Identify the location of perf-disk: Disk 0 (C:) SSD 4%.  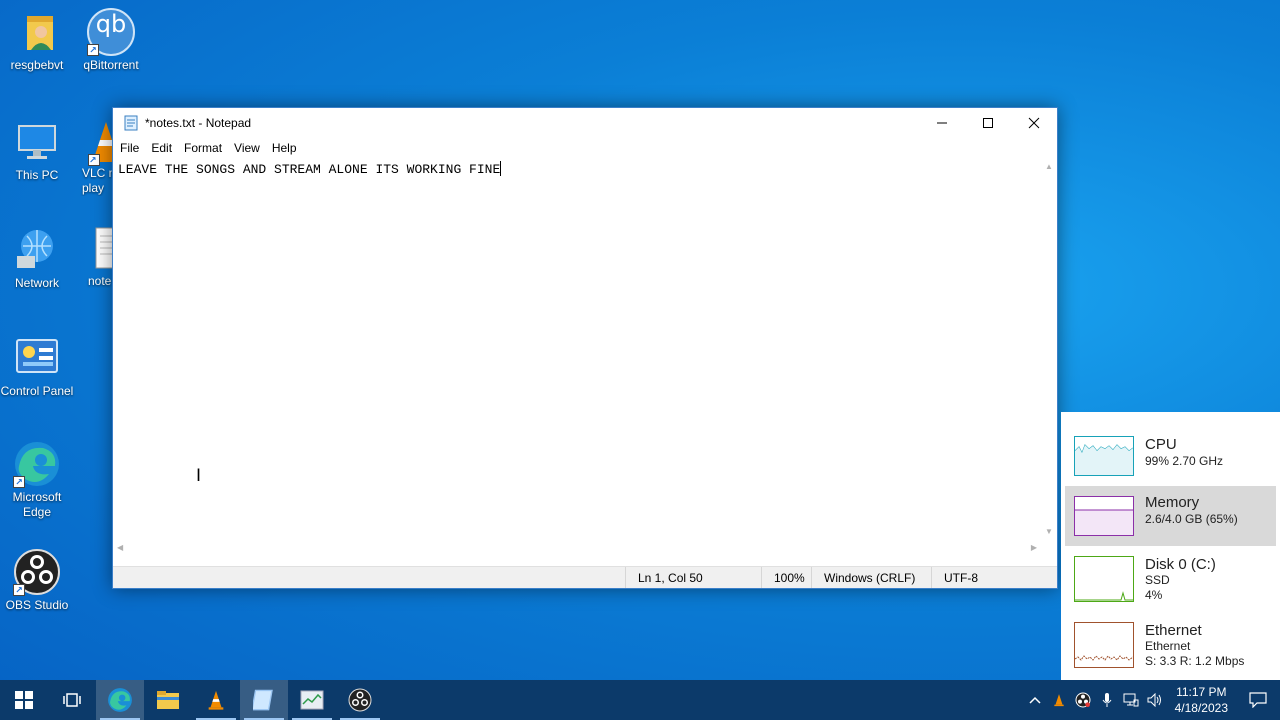
(1170, 582).